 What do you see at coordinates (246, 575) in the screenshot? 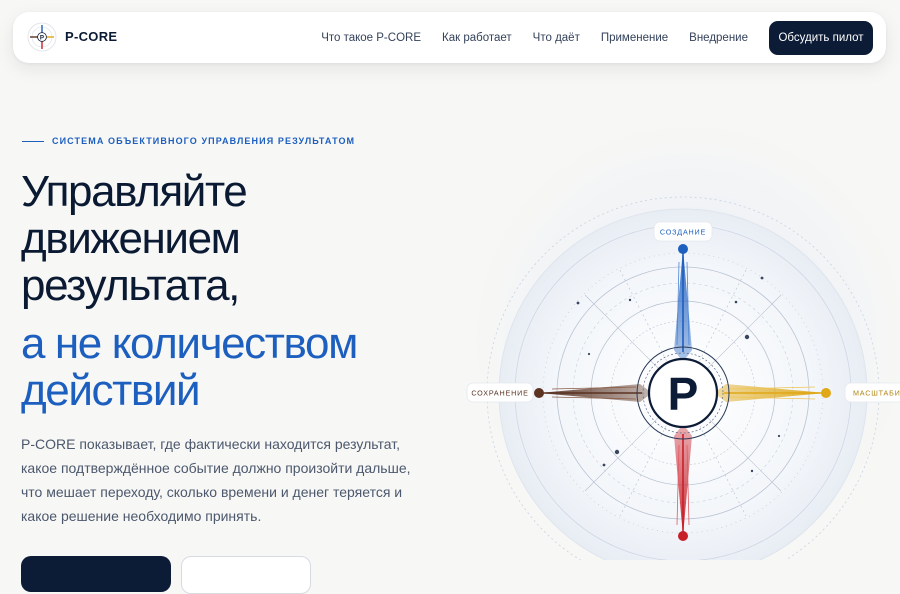
I see `hero-secondary-button` at bounding box center [246, 575].